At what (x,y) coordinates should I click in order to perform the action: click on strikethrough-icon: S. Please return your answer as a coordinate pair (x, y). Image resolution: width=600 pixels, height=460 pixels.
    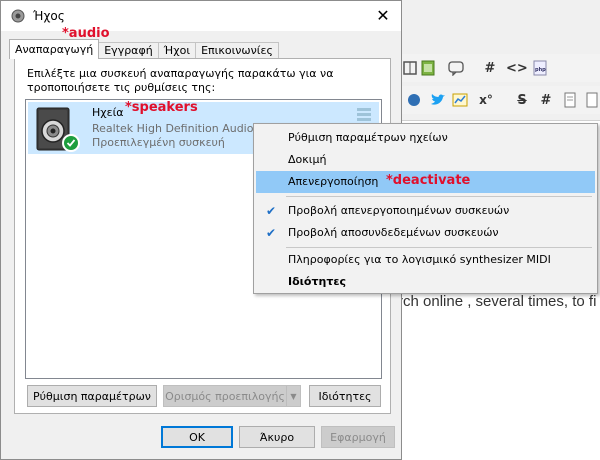
    Looking at the image, I should click on (522, 100).